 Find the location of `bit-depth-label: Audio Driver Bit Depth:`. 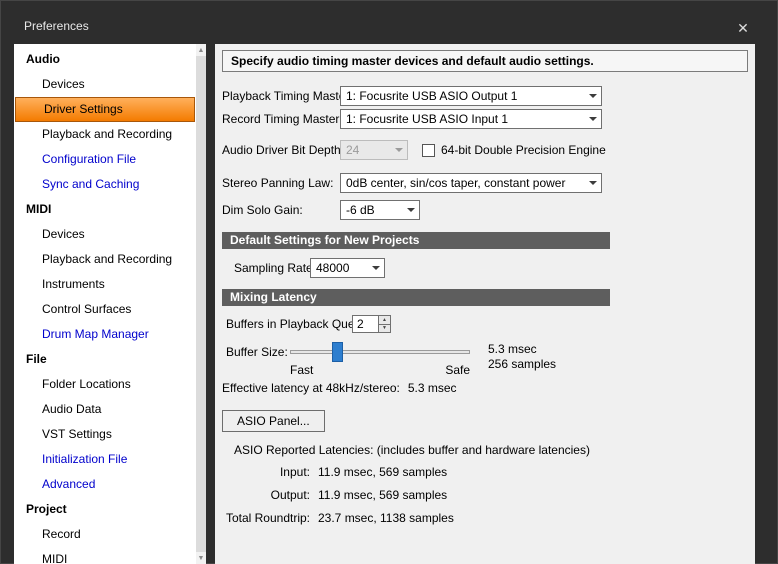

bit-depth-label: Audio Driver Bit Depth: is located at coordinates (283, 150).